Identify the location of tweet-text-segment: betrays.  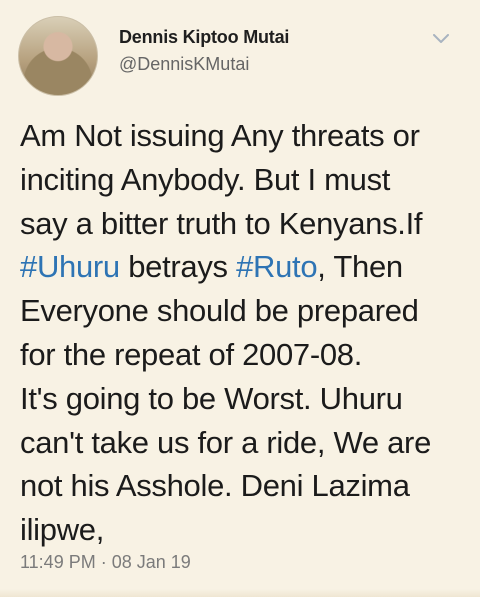
(178, 267).